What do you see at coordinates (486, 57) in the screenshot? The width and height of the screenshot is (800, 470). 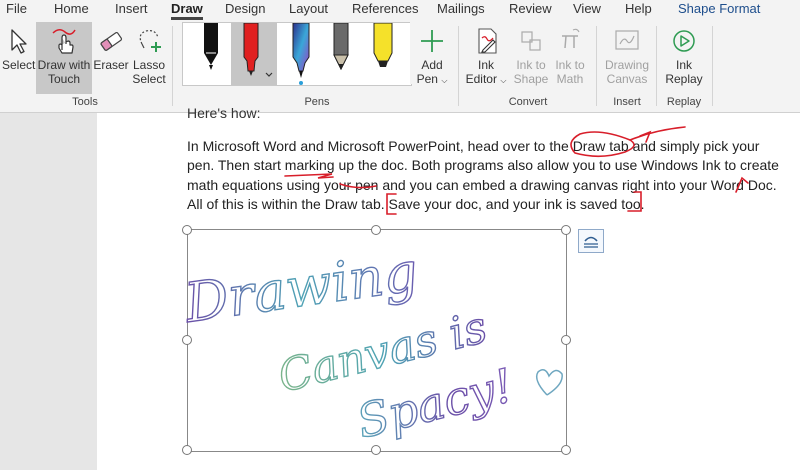 I see `ink-editor-button: Ink Editor ⌵` at bounding box center [486, 57].